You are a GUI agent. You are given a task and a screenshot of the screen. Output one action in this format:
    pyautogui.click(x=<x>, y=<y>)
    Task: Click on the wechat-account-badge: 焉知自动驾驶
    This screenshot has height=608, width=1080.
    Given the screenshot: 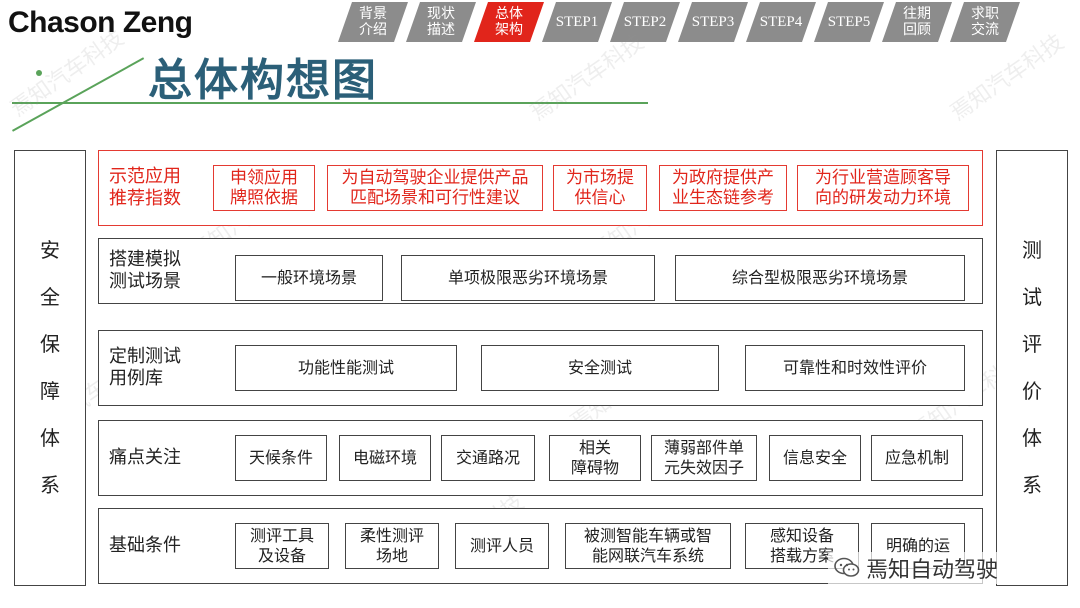 What is the action you would take?
    pyautogui.click(x=916, y=568)
    